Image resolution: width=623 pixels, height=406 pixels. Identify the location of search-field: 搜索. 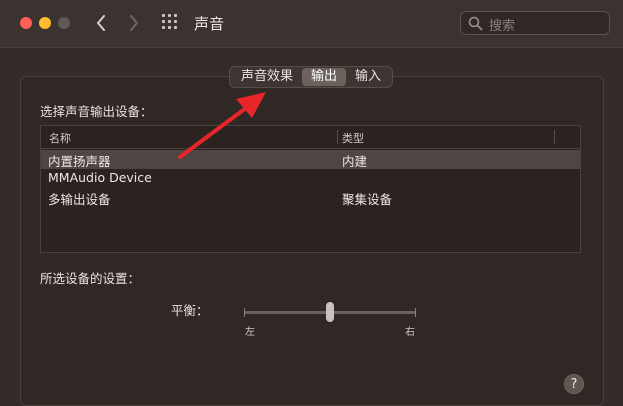
(535, 23).